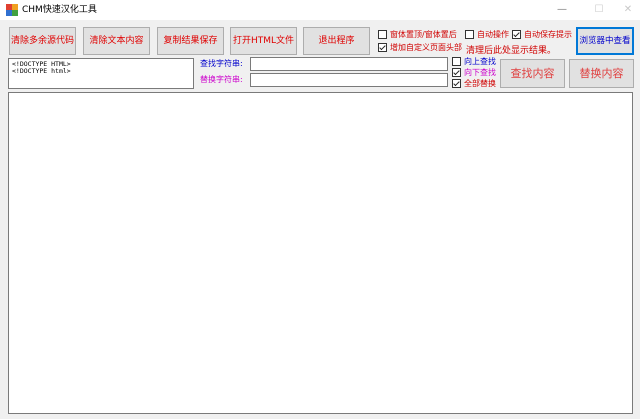 The height and width of the screenshot is (419, 640). I want to click on search-down-box, so click(456, 72).